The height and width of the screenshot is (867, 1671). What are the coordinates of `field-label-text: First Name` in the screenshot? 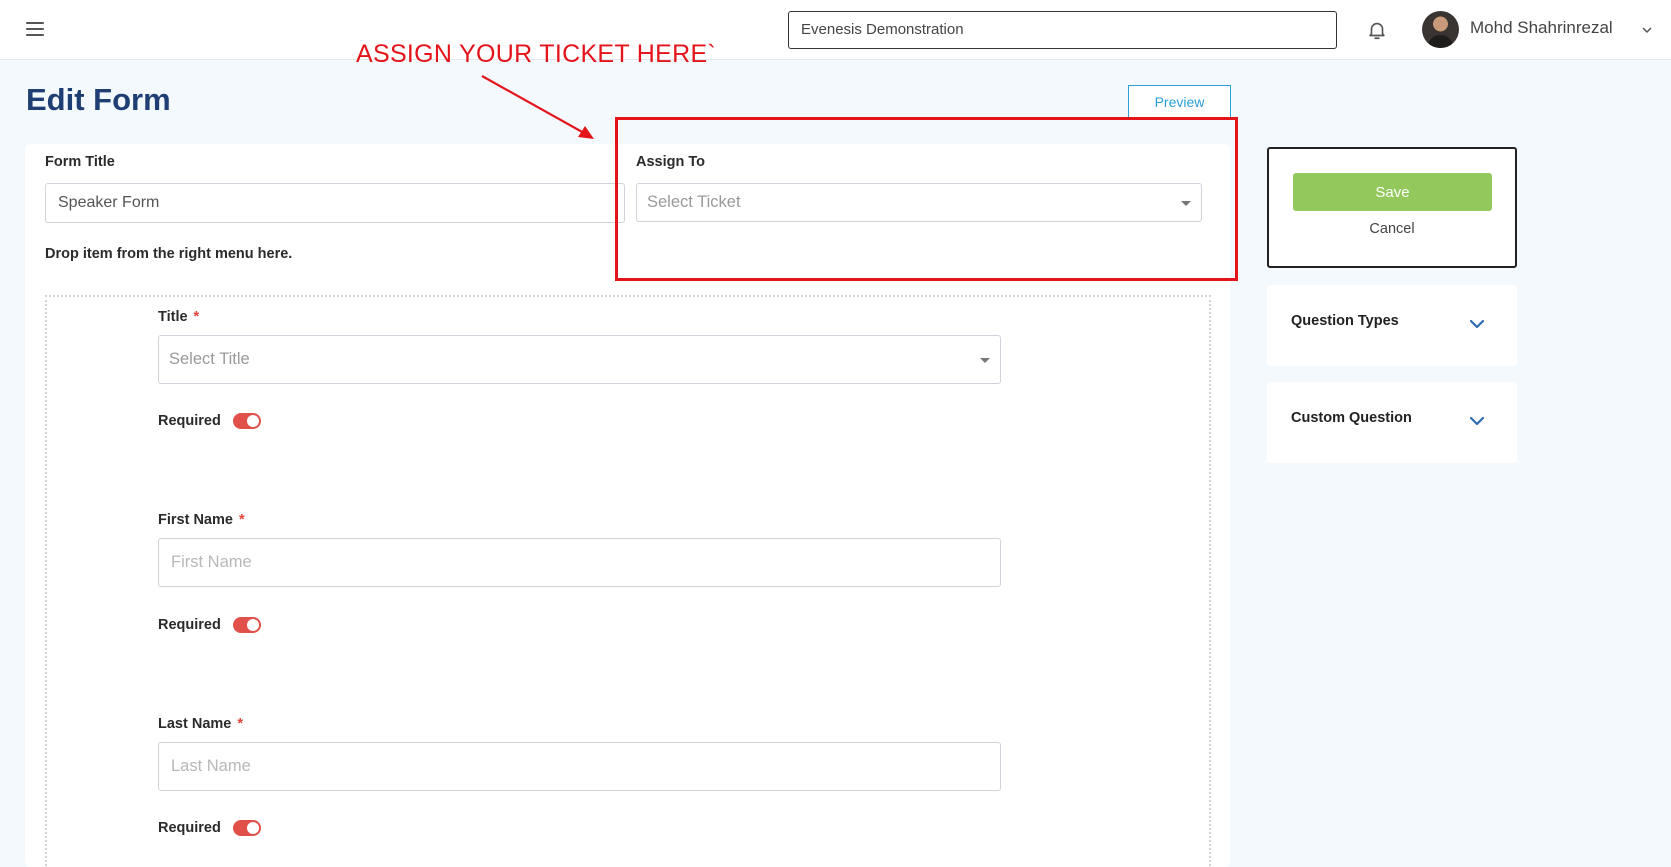 It's located at (195, 520).